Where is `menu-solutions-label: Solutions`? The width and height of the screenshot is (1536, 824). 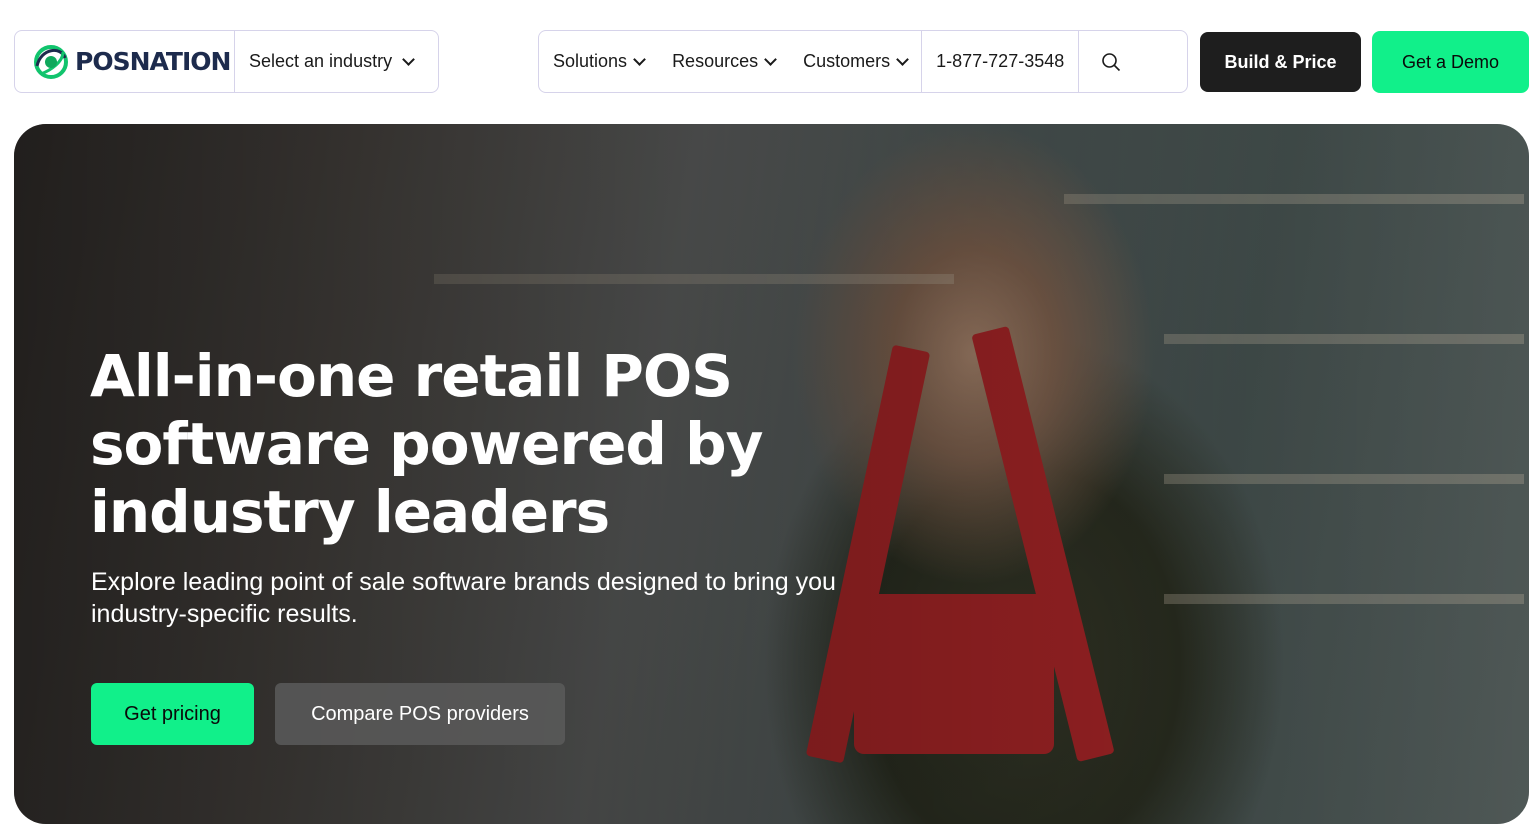 menu-solutions-label: Solutions is located at coordinates (590, 61).